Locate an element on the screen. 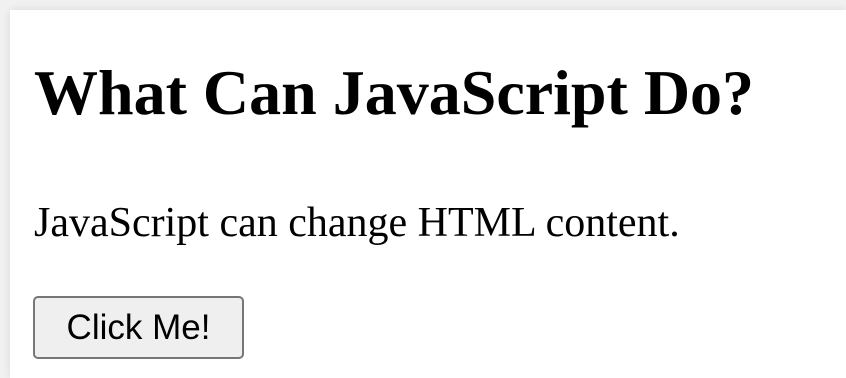 The width and height of the screenshot is (846, 378). click-me-button: Click Me! is located at coordinates (138, 327).